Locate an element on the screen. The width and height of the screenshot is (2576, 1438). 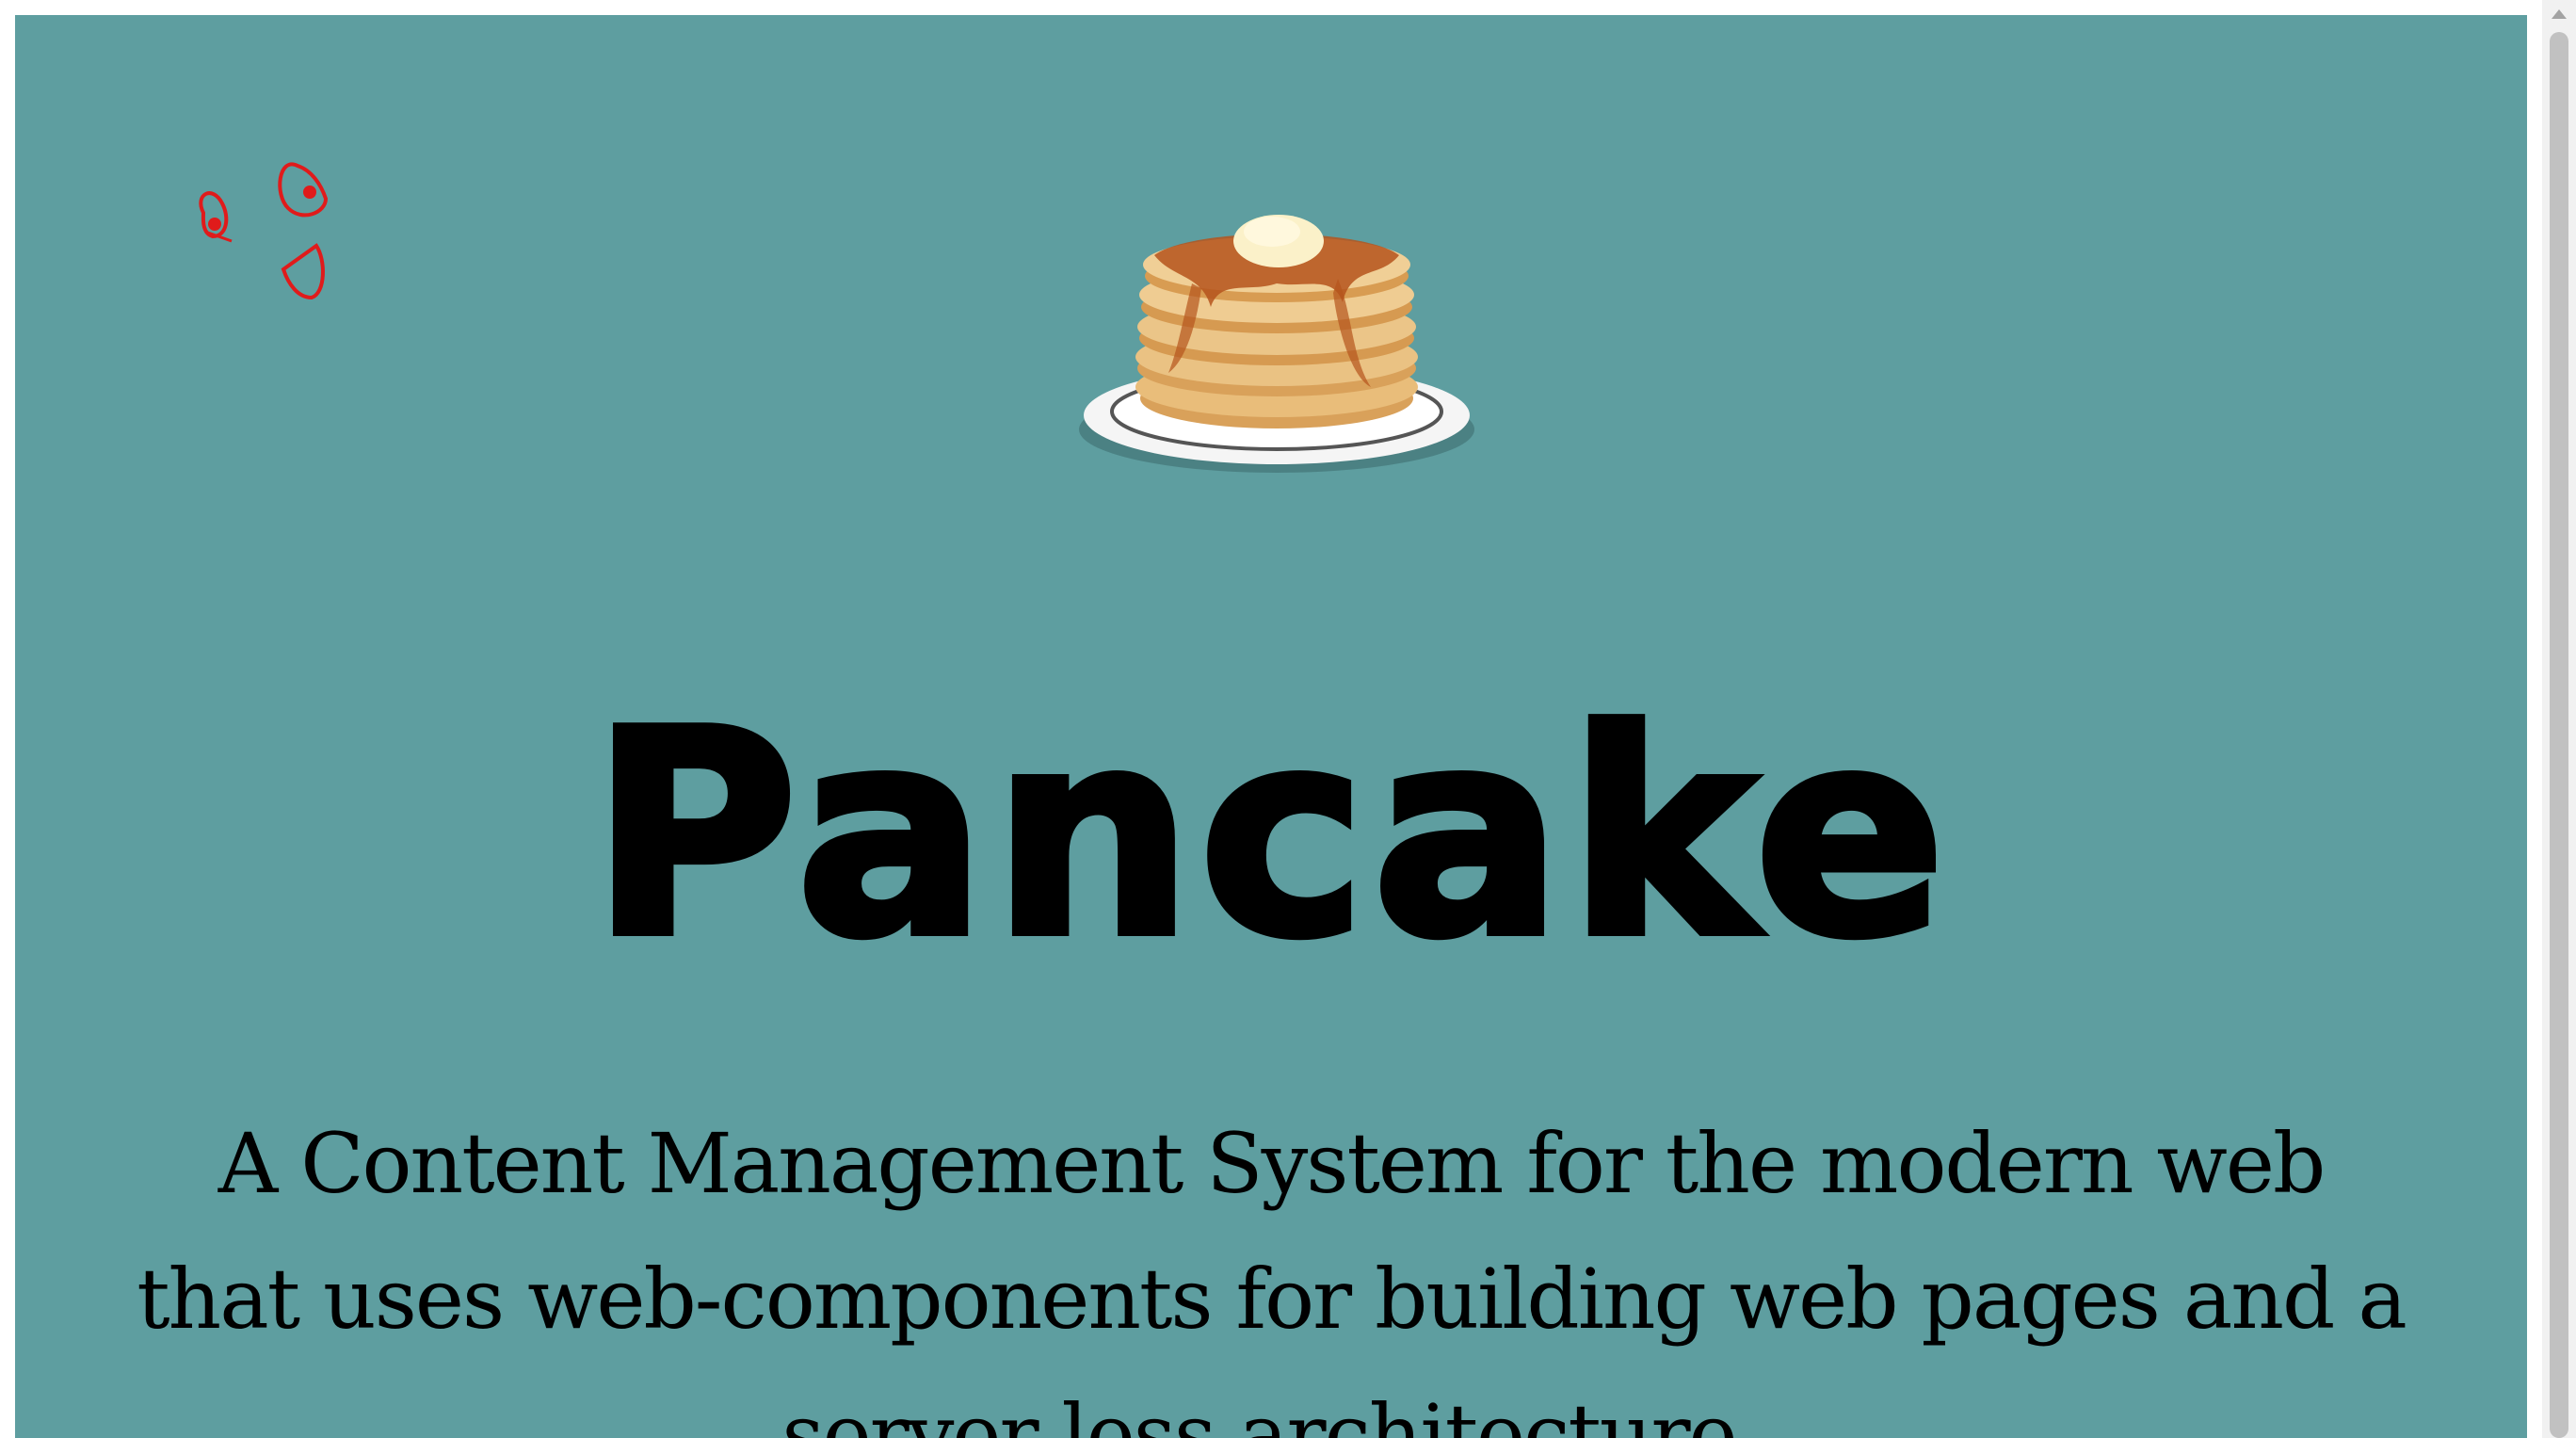
pancake-stack-image is located at coordinates (1276, 344).